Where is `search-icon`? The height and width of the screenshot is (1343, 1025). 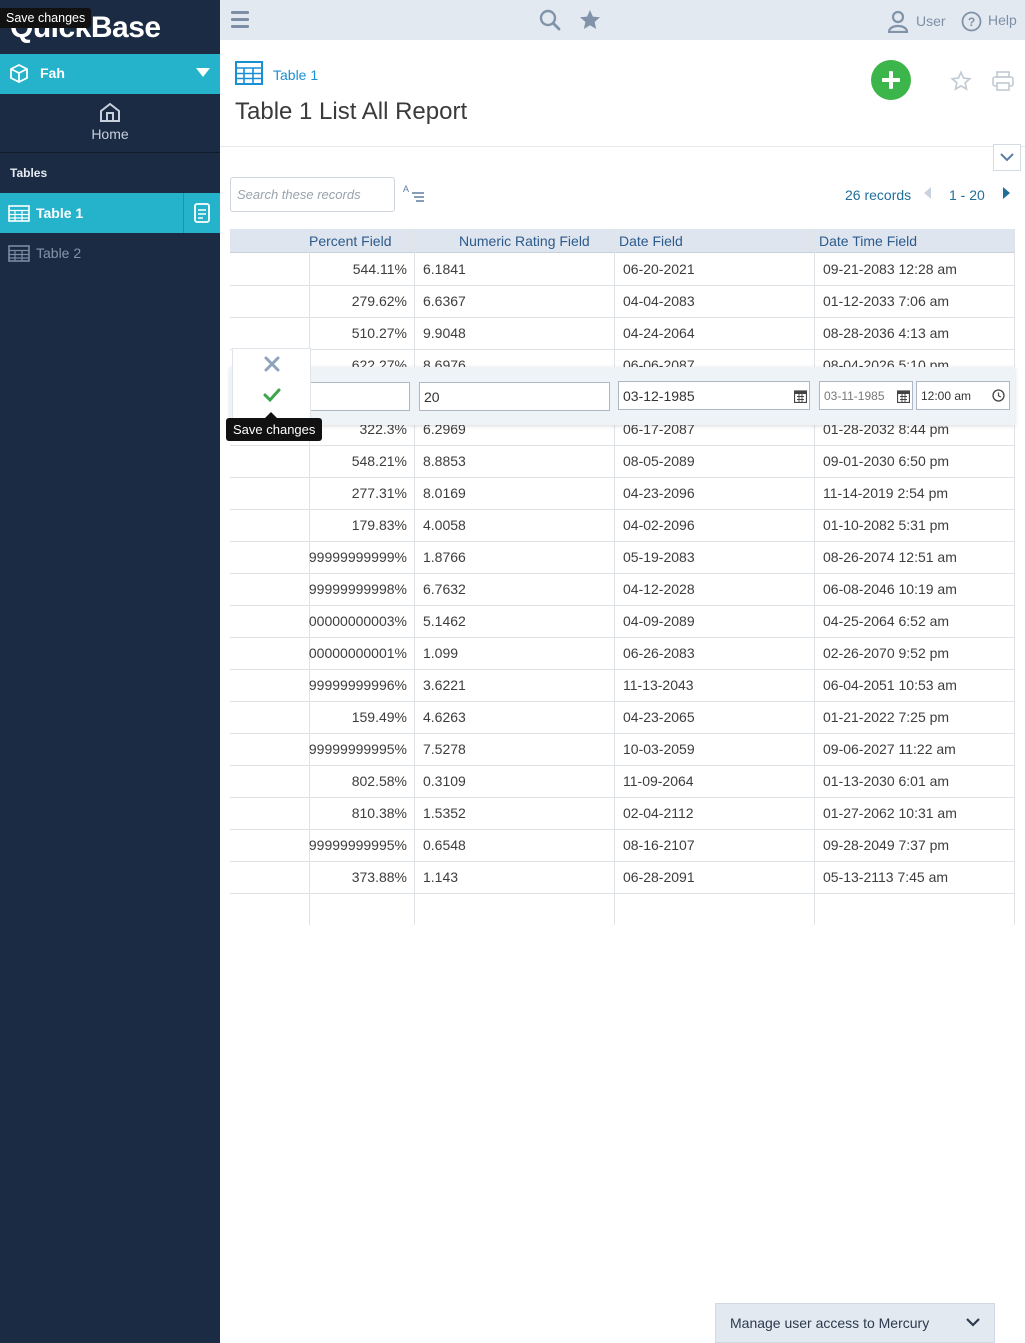
search-icon is located at coordinates (550, 20).